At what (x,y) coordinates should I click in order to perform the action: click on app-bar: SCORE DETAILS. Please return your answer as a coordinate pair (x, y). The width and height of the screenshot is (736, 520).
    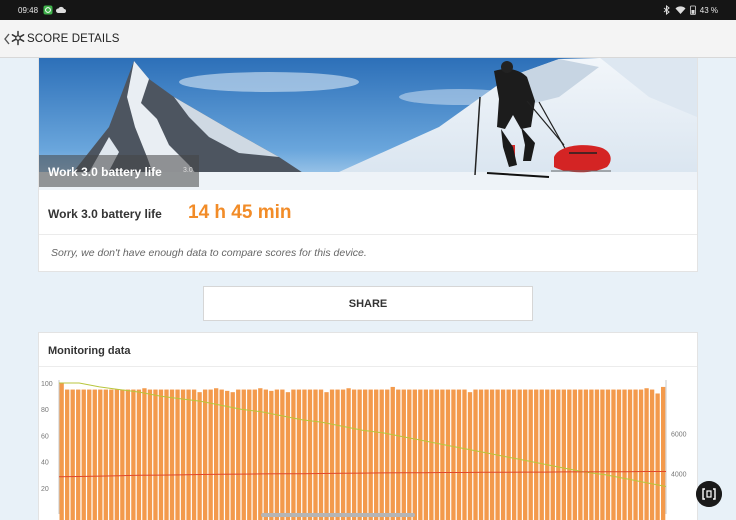
    Looking at the image, I should click on (368, 39).